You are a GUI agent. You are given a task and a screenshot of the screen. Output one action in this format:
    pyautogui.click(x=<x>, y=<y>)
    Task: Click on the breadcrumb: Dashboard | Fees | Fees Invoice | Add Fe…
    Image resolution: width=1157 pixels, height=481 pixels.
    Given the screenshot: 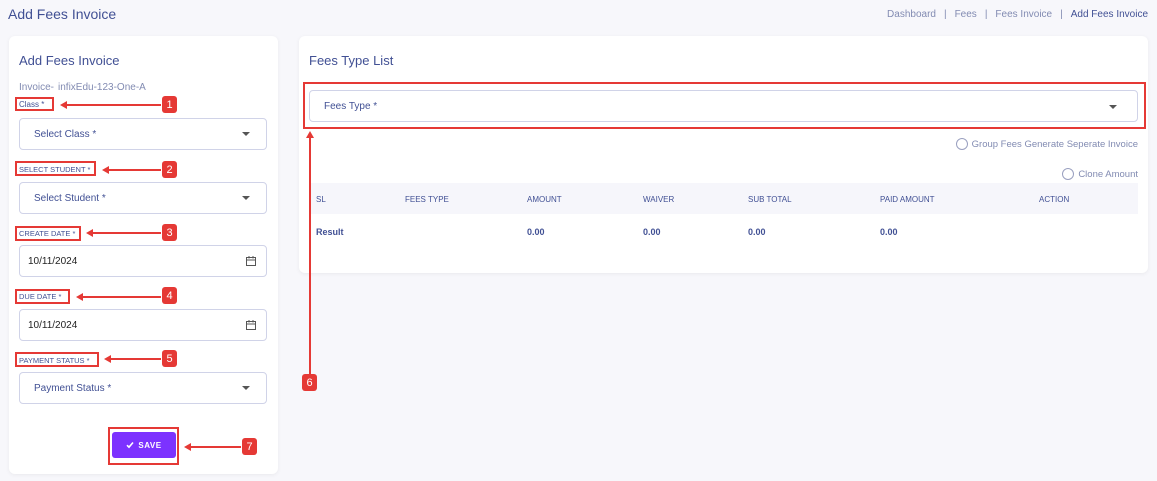 What is the action you would take?
    pyautogui.click(x=1017, y=14)
    